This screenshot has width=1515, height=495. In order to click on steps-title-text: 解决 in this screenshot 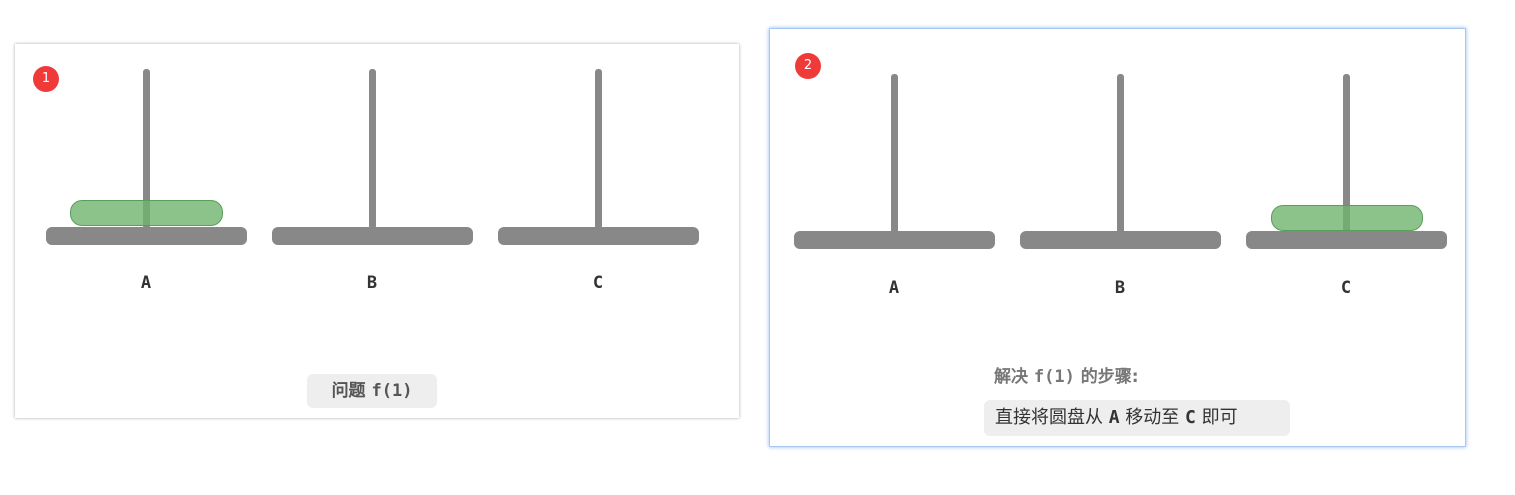, I will do `click(1014, 377)`.